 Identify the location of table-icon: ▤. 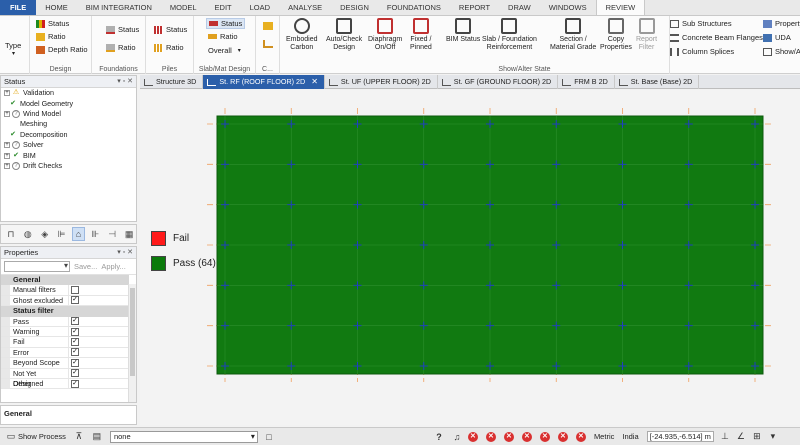
(97, 437).